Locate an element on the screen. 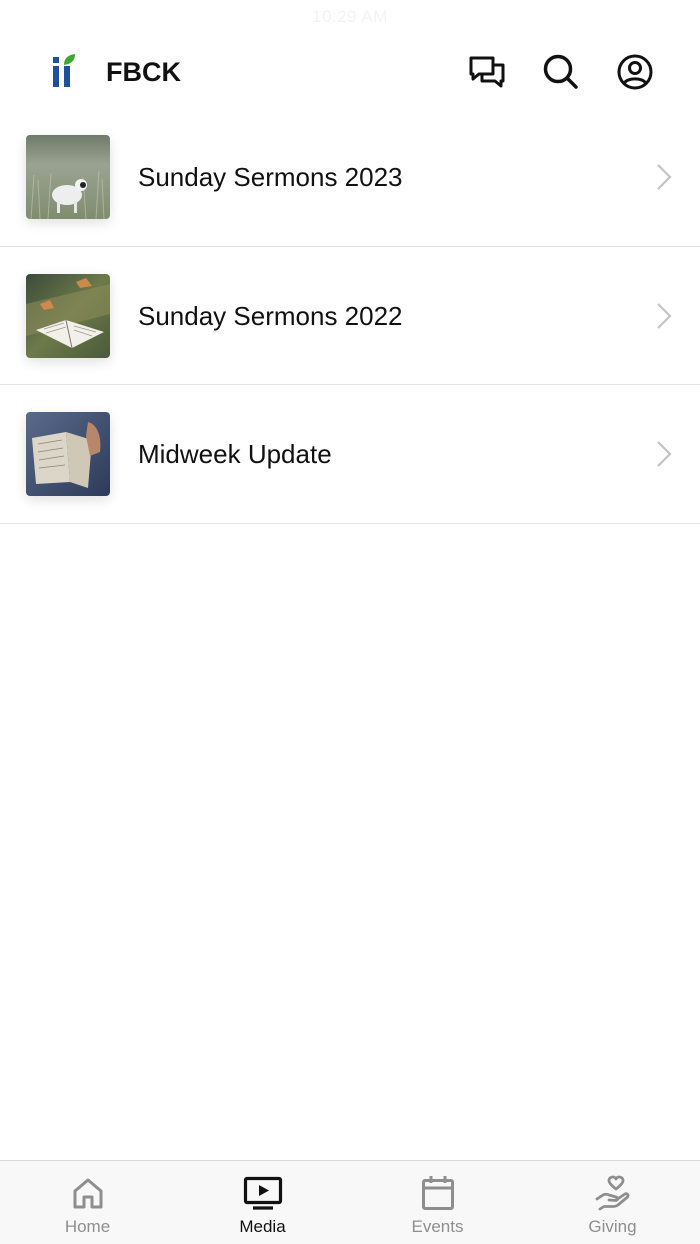 This screenshot has height=1244, width=700. user-circle-icon is located at coordinates (635, 72).